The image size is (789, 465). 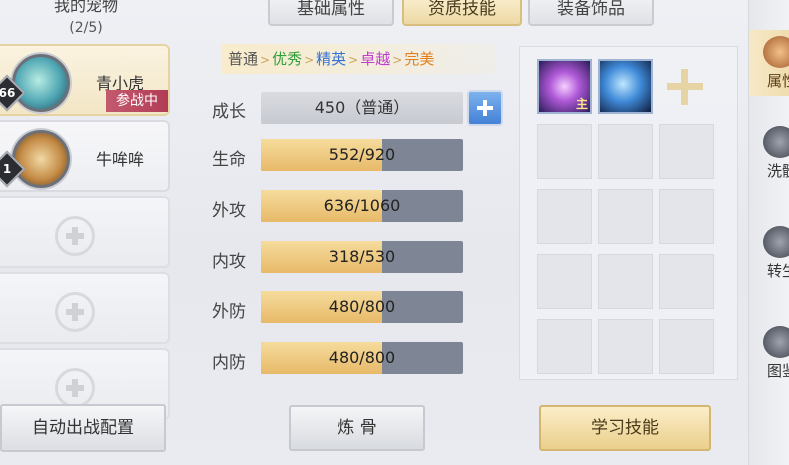 I want to click on right-side-menu: 属性 洗髓 转生 图鉴, so click(x=768, y=232).